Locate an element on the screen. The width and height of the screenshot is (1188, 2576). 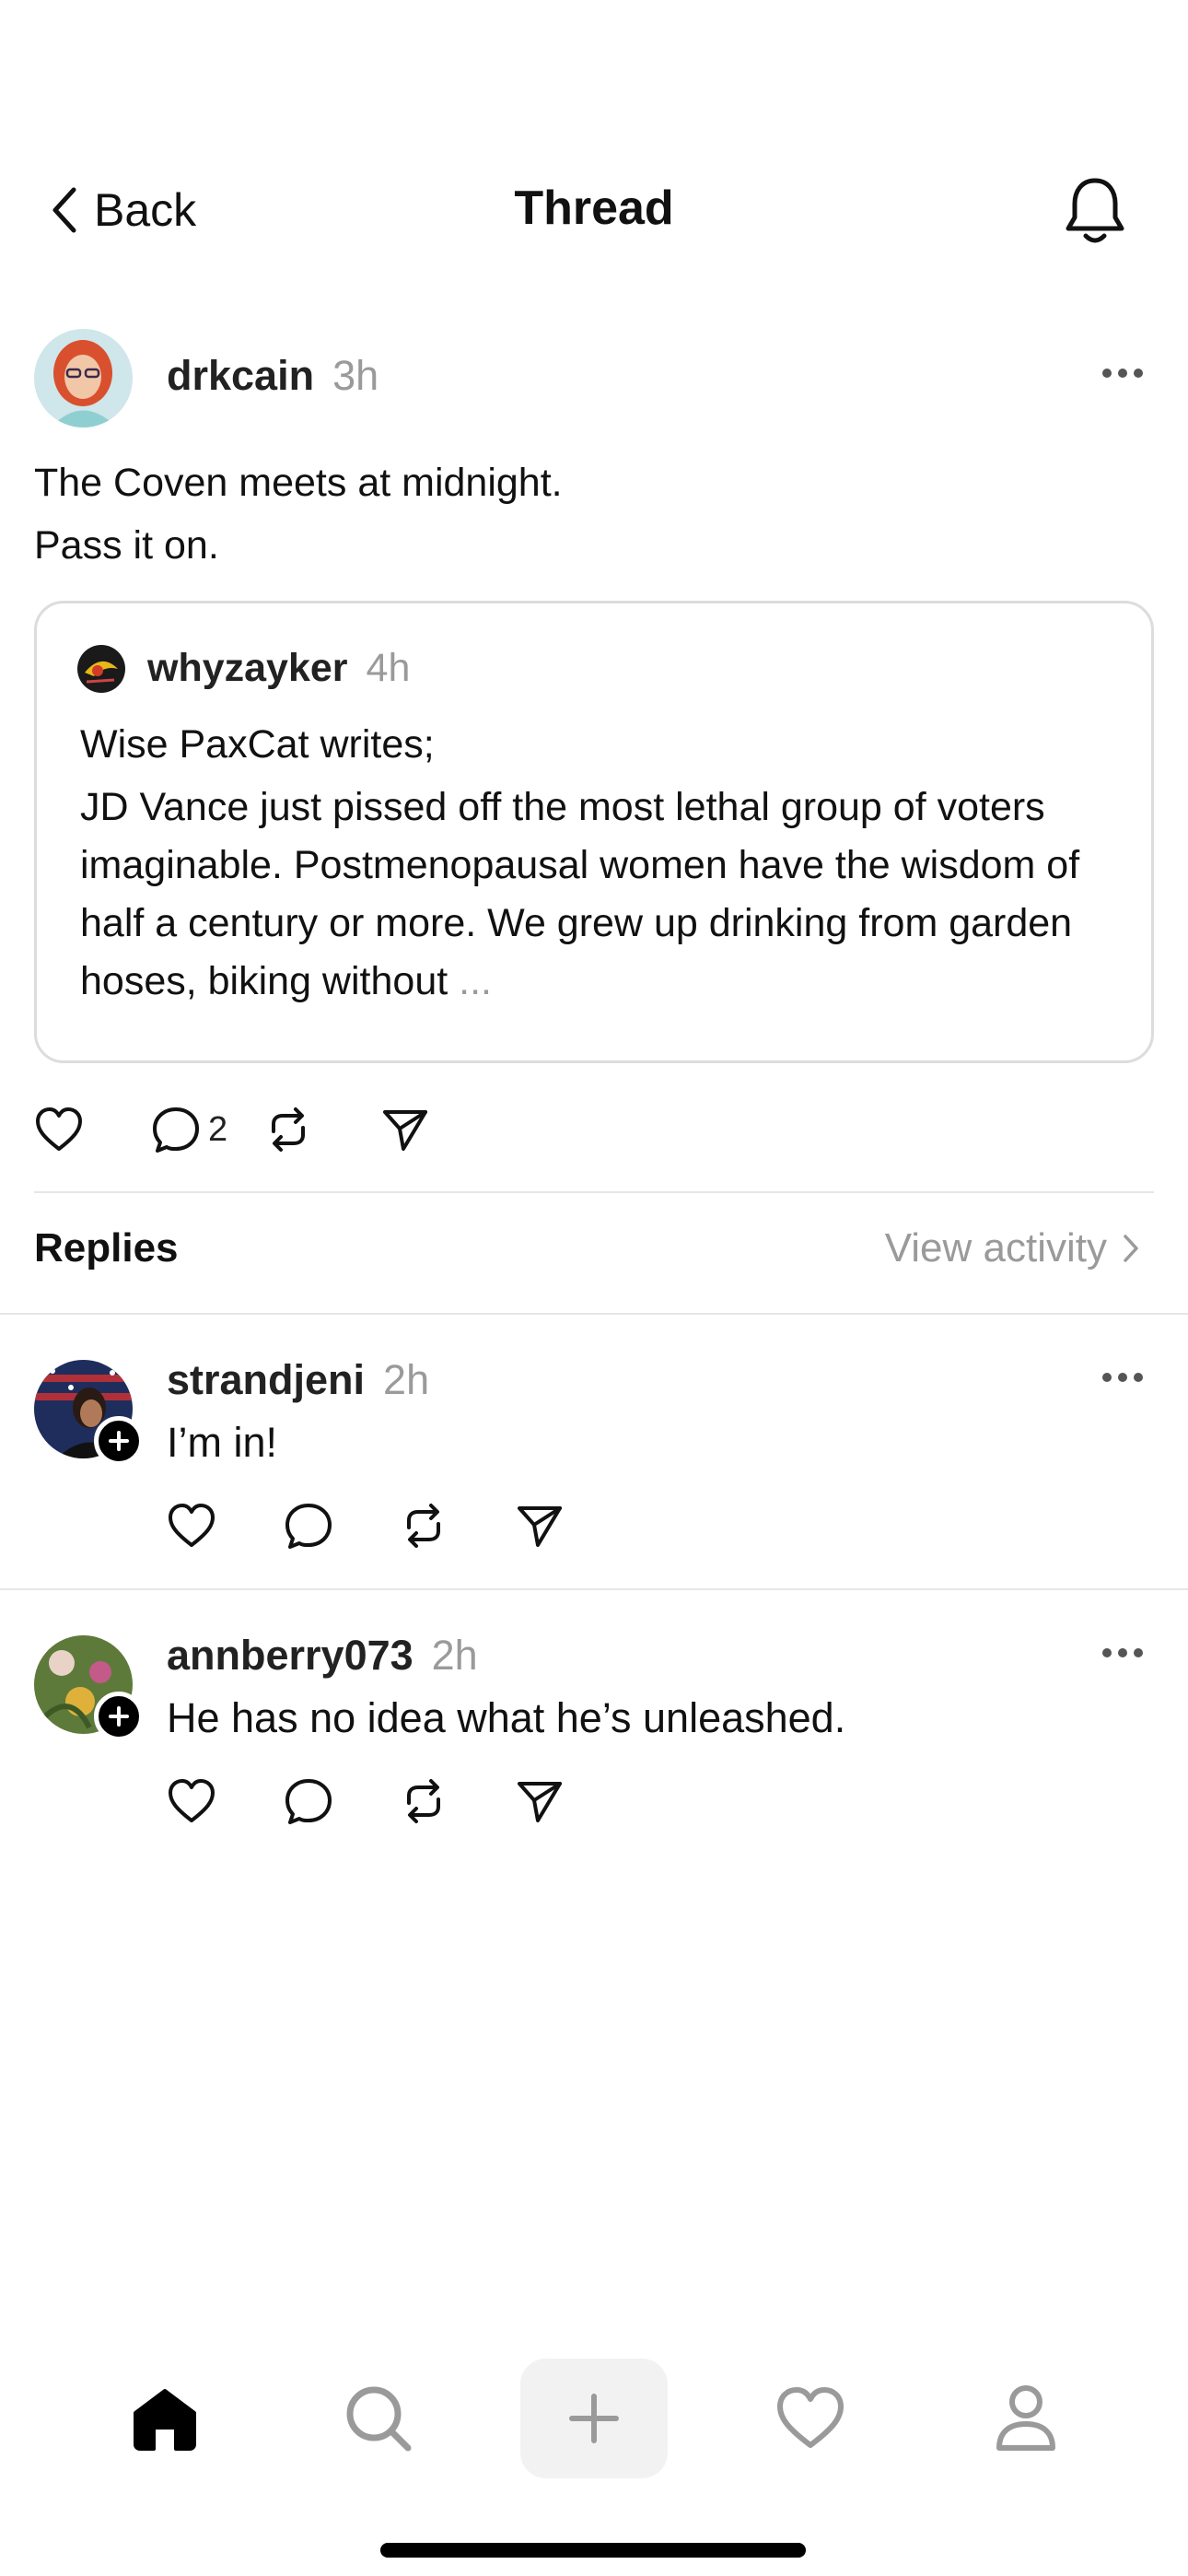
post-timestamp: 3h is located at coordinates (355, 375).